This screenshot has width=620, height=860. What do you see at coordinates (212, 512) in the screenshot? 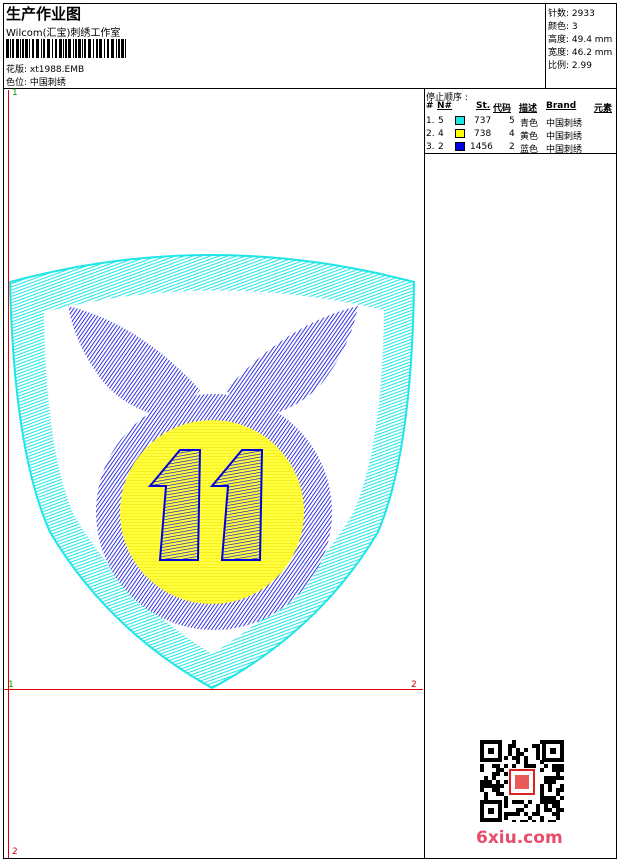
I see `emblem-yellow-disc` at bounding box center [212, 512].